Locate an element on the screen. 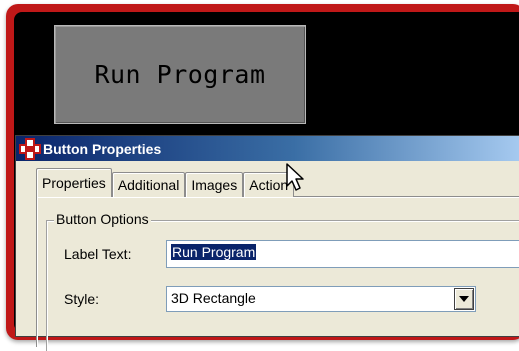  dialog-titlebar: Button Properties is located at coordinates (267, 148).